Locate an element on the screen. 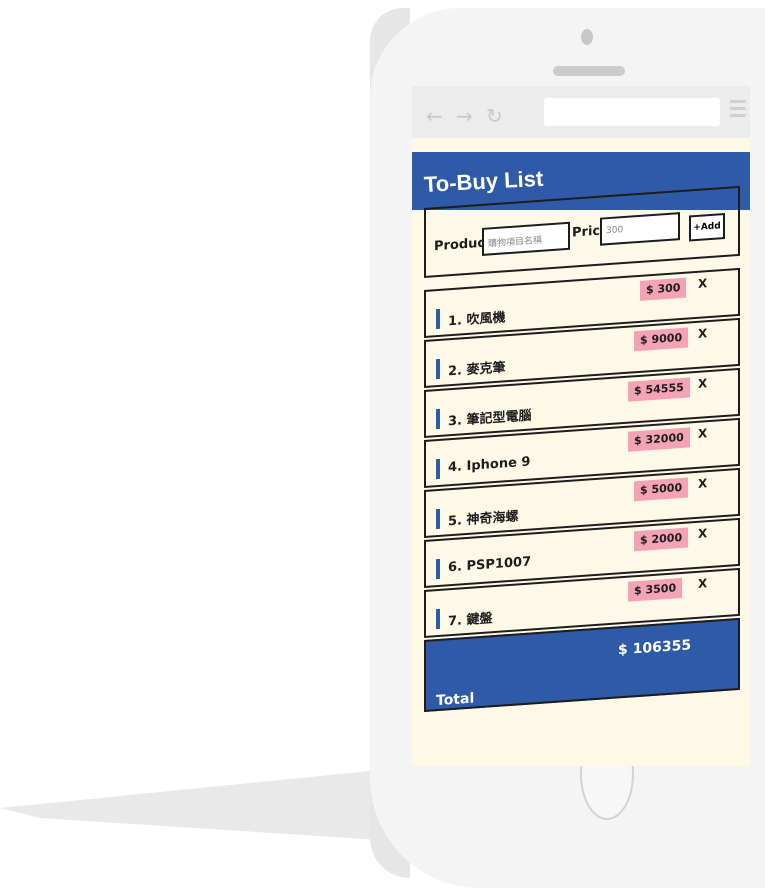  product-input: 購物項目名稱 is located at coordinates (526, 238).